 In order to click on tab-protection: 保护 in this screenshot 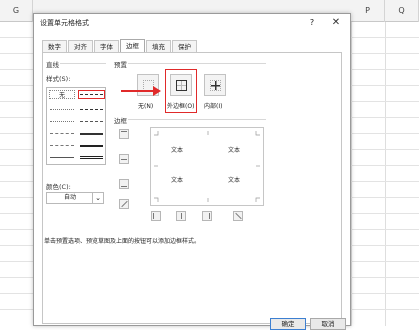, I will do `click(184, 46)`.